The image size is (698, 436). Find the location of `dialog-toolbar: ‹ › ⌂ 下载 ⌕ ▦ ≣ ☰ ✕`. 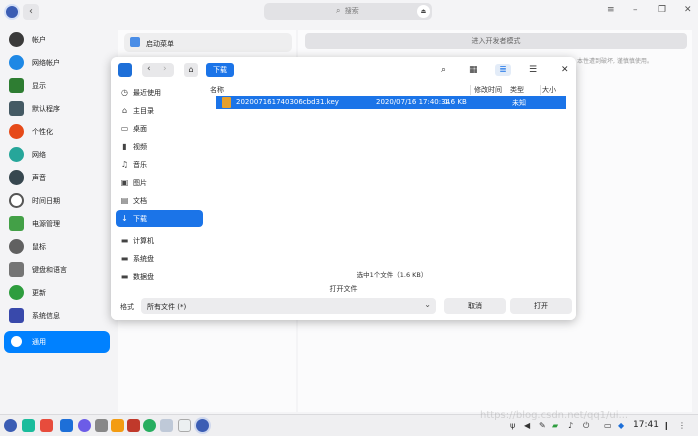

dialog-toolbar: ‹ › ⌂ 下载 ⌕ ▦ ≣ ☰ ✕ is located at coordinates (343, 70).